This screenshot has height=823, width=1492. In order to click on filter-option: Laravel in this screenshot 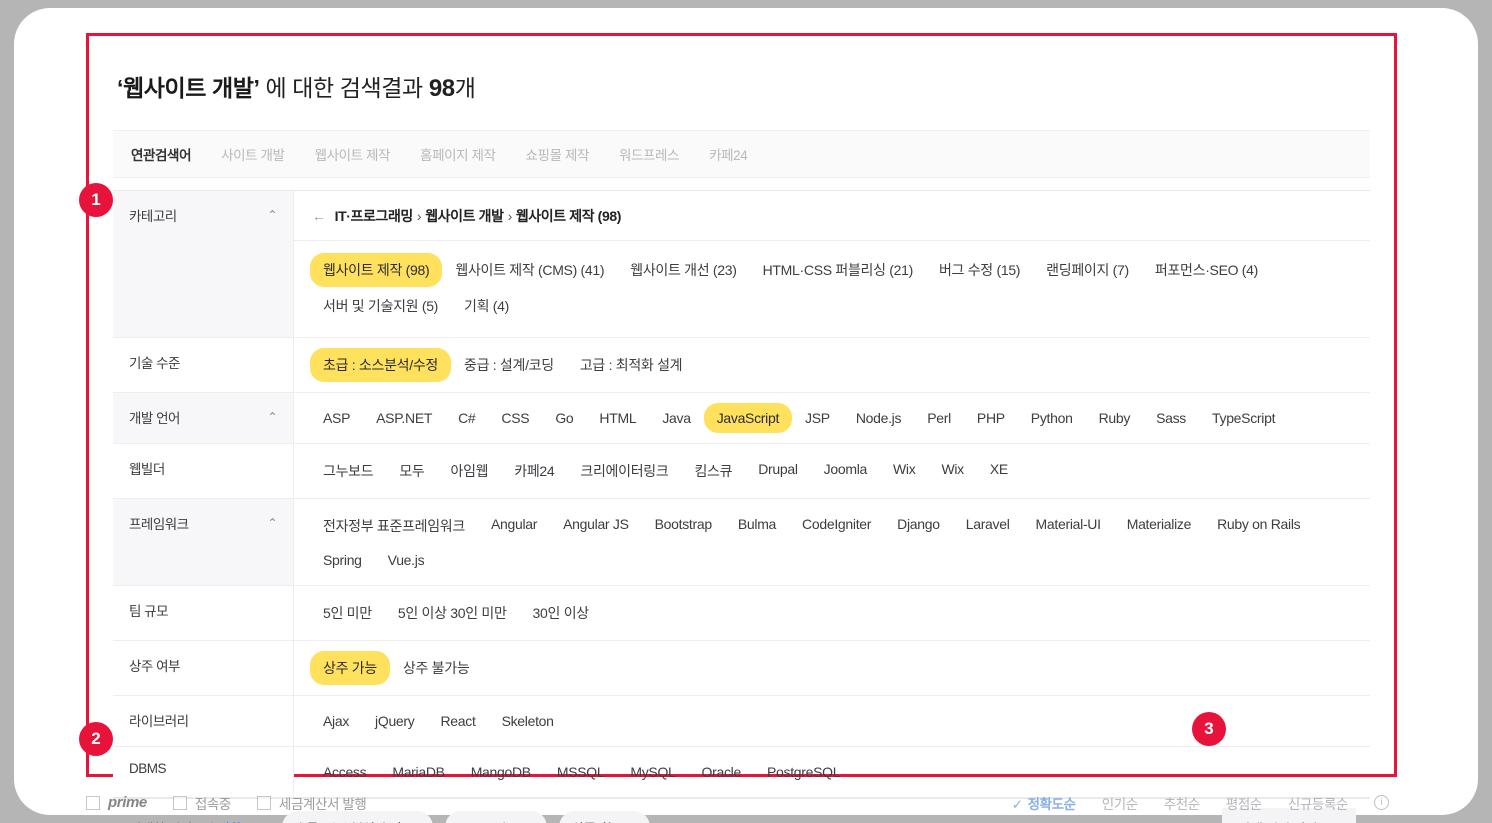, I will do `click(988, 526)`.